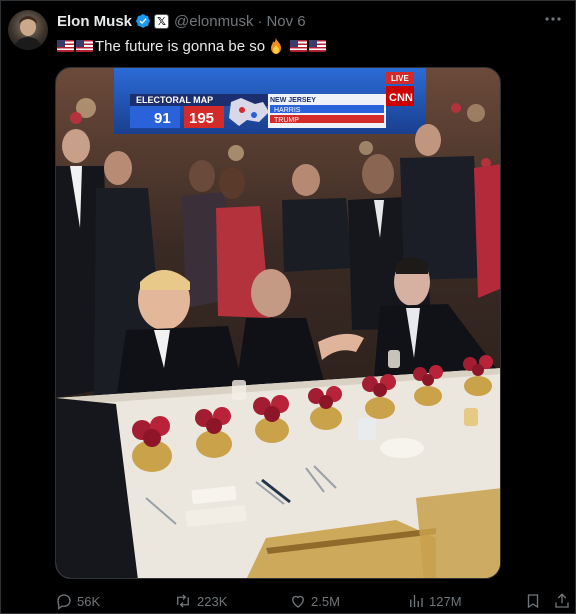  Describe the element at coordinates (143, 21) in the screenshot. I see `verified-badge-icon` at that location.